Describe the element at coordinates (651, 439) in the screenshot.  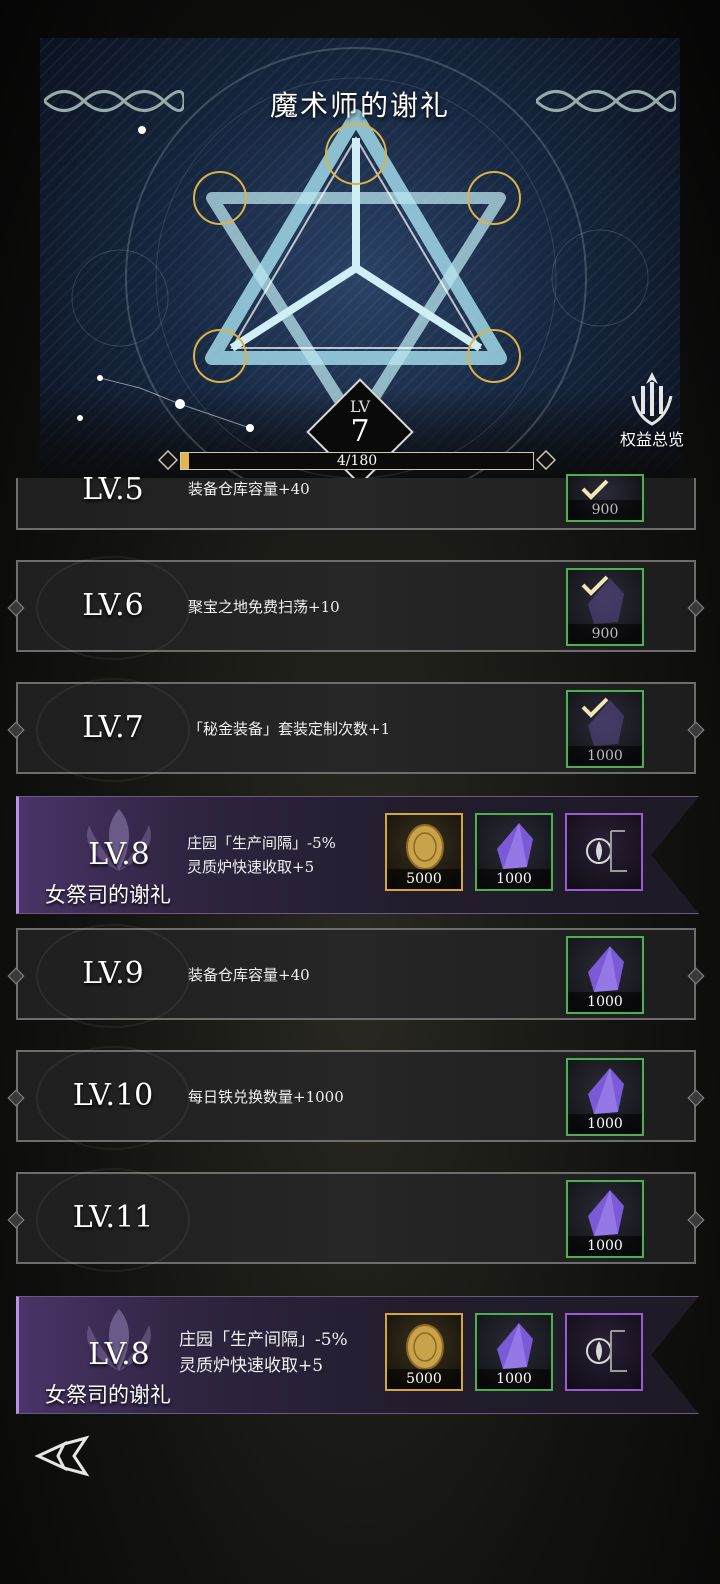
I see `benefits-overview-label: 权益总览` at that location.